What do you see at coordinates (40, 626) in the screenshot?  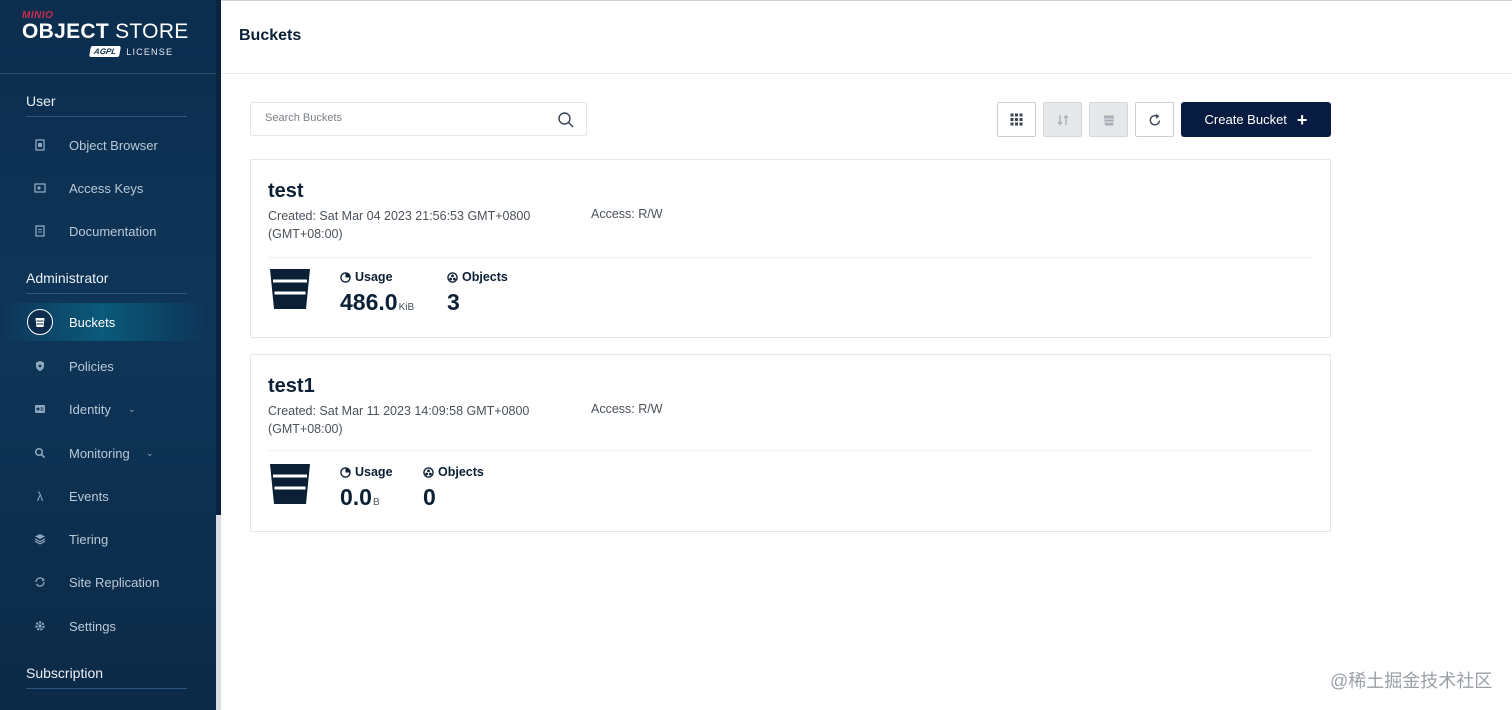 I see `gear-icon` at bounding box center [40, 626].